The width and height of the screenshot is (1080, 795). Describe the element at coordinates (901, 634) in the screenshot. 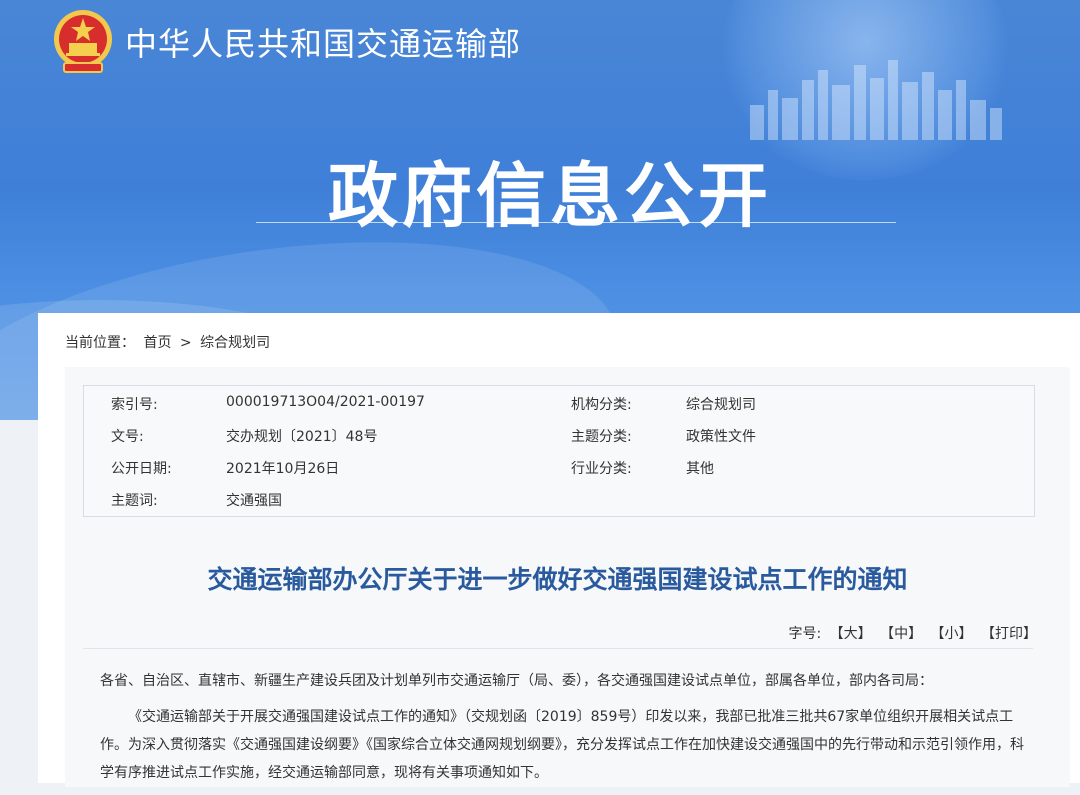

I see `font-medium-button: 【中】` at that location.